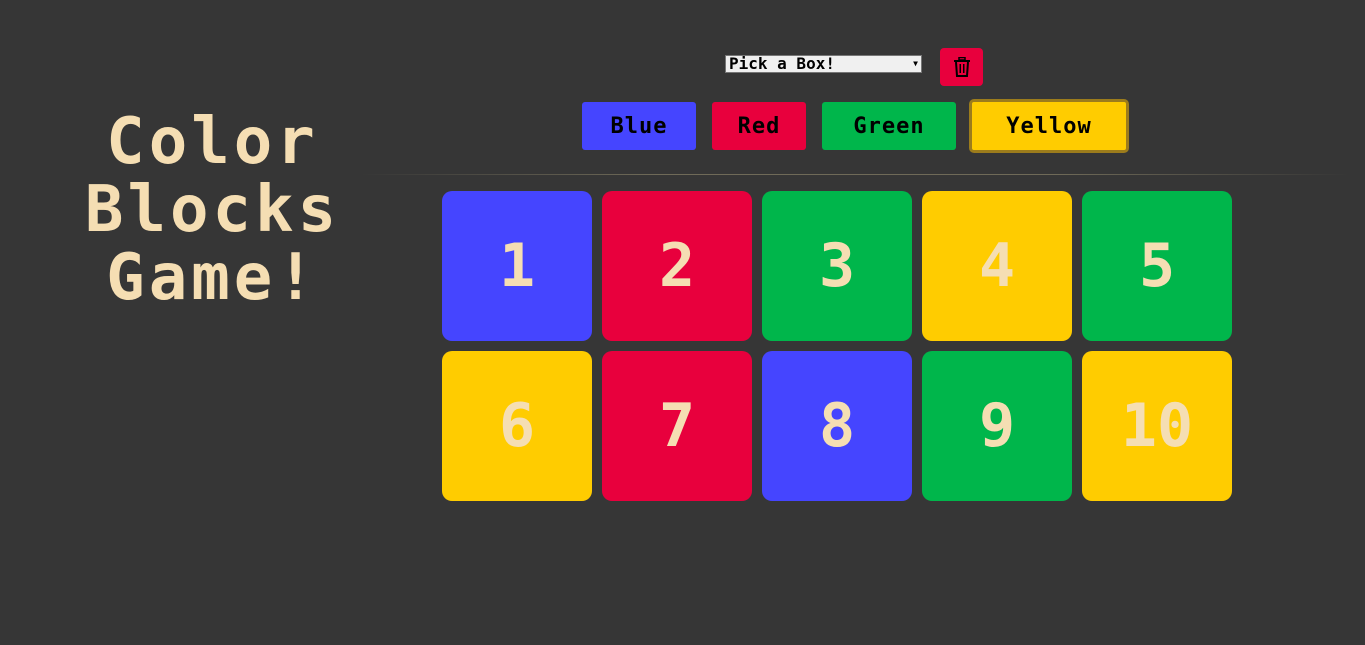 The width and height of the screenshot is (1365, 645). Describe the element at coordinates (677, 266) in the screenshot. I see `box-2: 2` at that location.